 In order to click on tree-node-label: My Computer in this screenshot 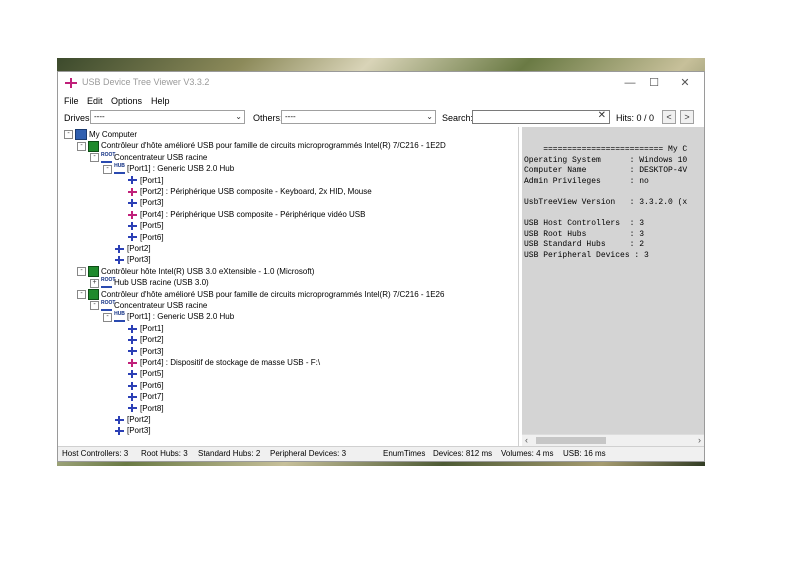, I will do `click(113, 134)`.